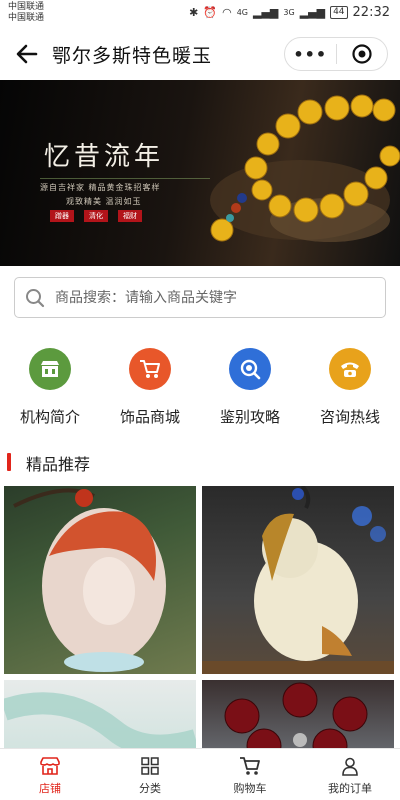 This screenshot has height=800, width=400. What do you see at coordinates (215, 298) in the screenshot?
I see `search-input` at bounding box center [215, 298].